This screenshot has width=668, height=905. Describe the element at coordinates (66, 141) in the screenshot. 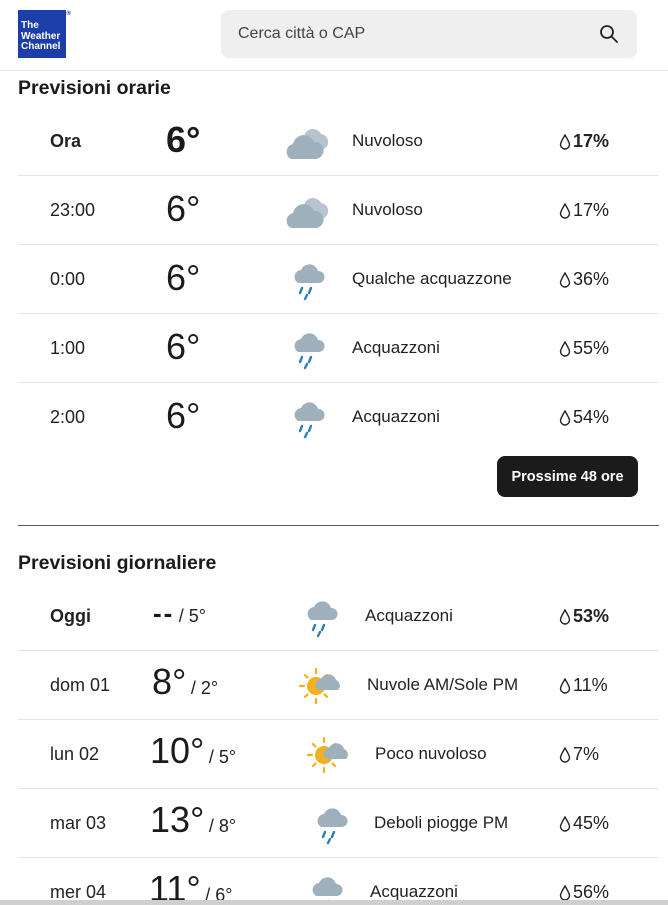

I see `hour-label: Ora` at that location.